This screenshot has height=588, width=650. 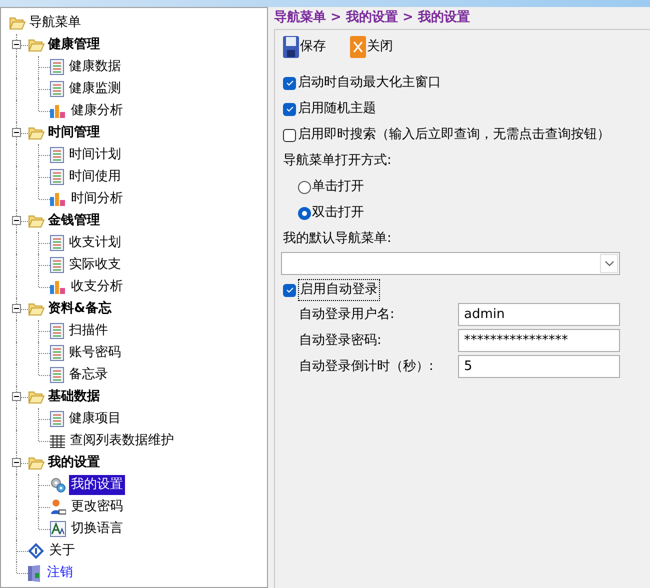 I want to click on tree-root: 导航菜单, so click(x=55, y=23).